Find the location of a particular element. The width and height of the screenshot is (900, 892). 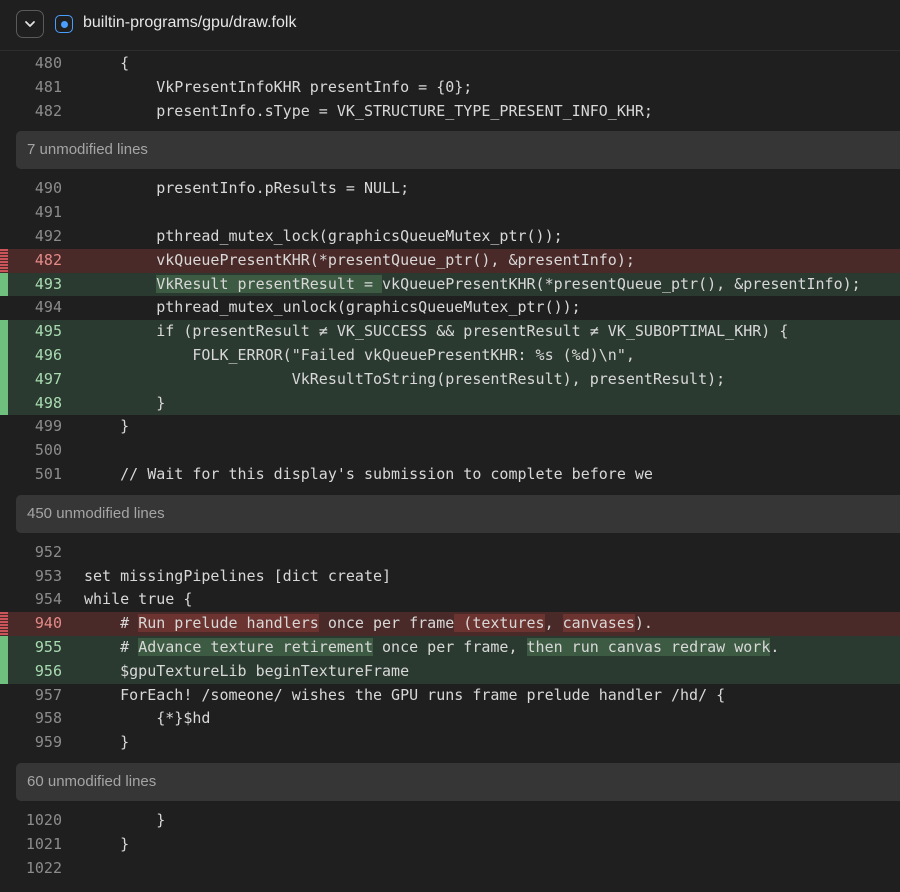

context-line: 953 set missingPipelines [dict create] is located at coordinates (450, 577).